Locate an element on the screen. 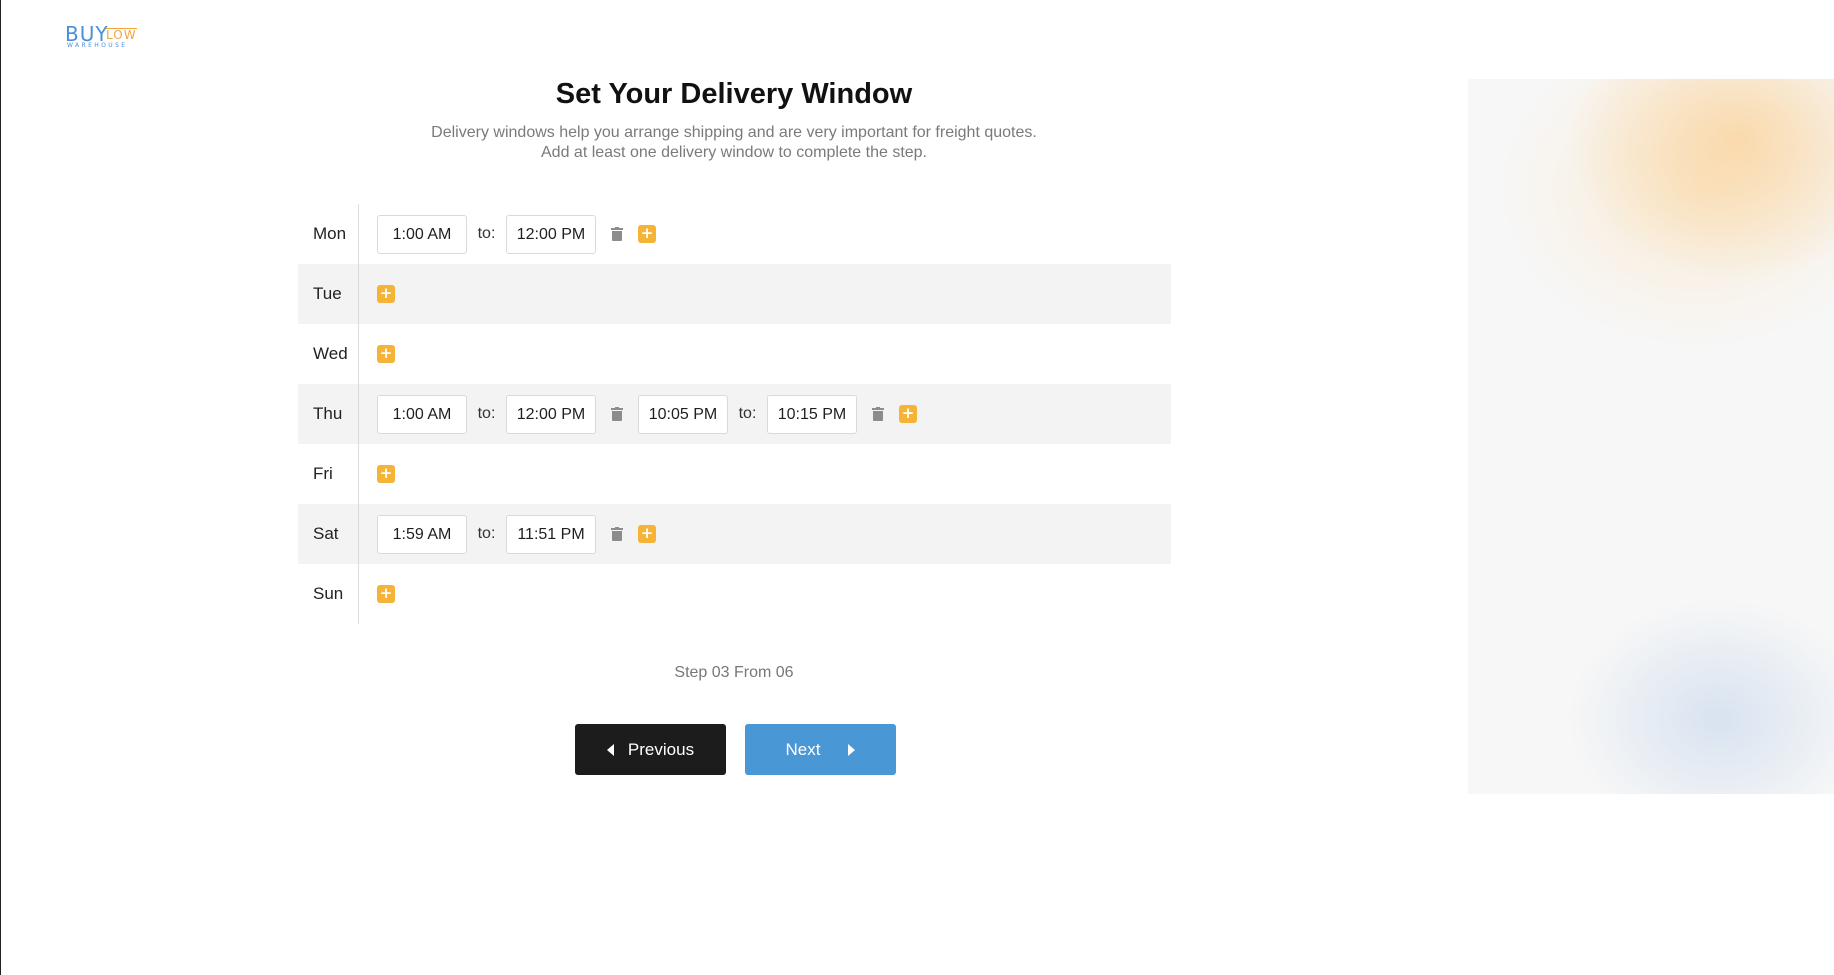  day-row-sun: Sun + is located at coordinates (734, 594).